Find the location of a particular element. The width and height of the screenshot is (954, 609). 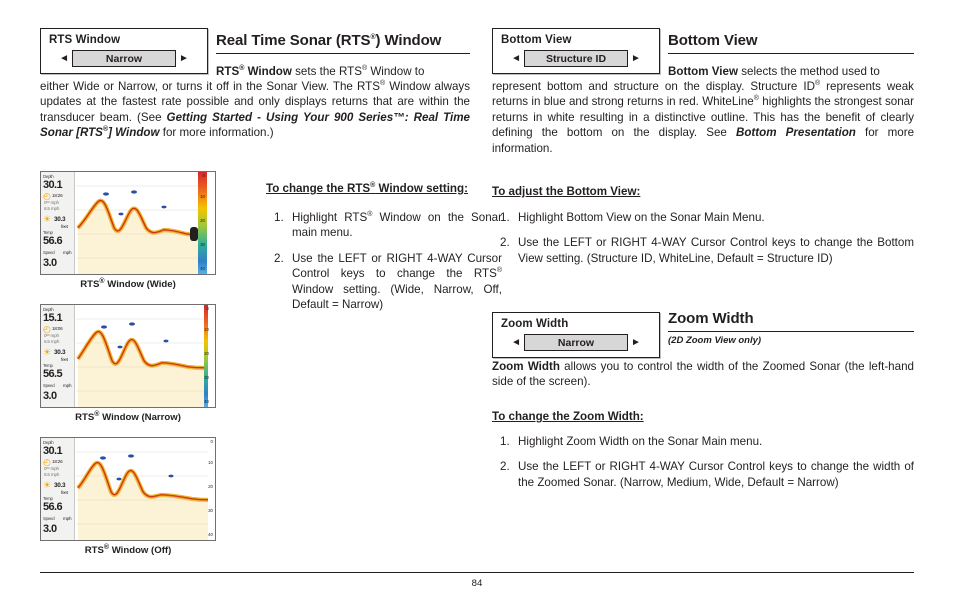

bottom-view-menu-title: Bottom View is located at coordinates (536, 40).